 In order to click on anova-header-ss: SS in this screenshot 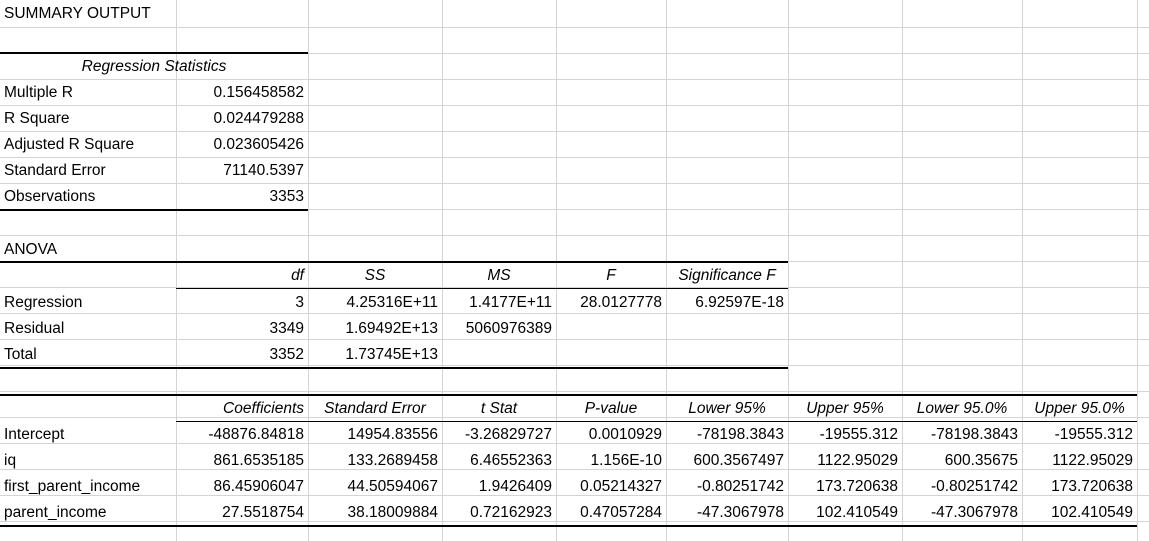, I will do `click(375, 276)`.